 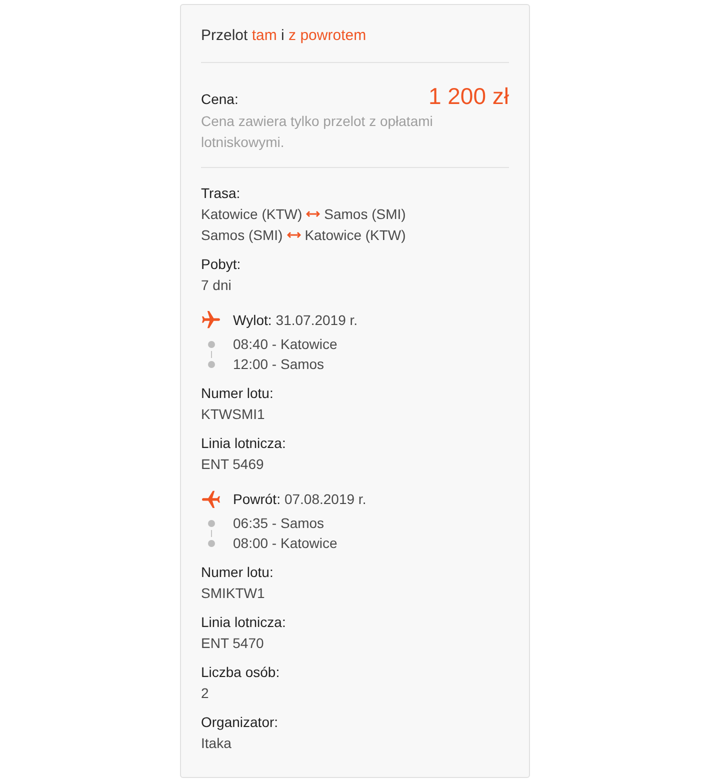 What do you see at coordinates (240, 722) in the screenshot?
I see `field-label: Organizator:` at bounding box center [240, 722].